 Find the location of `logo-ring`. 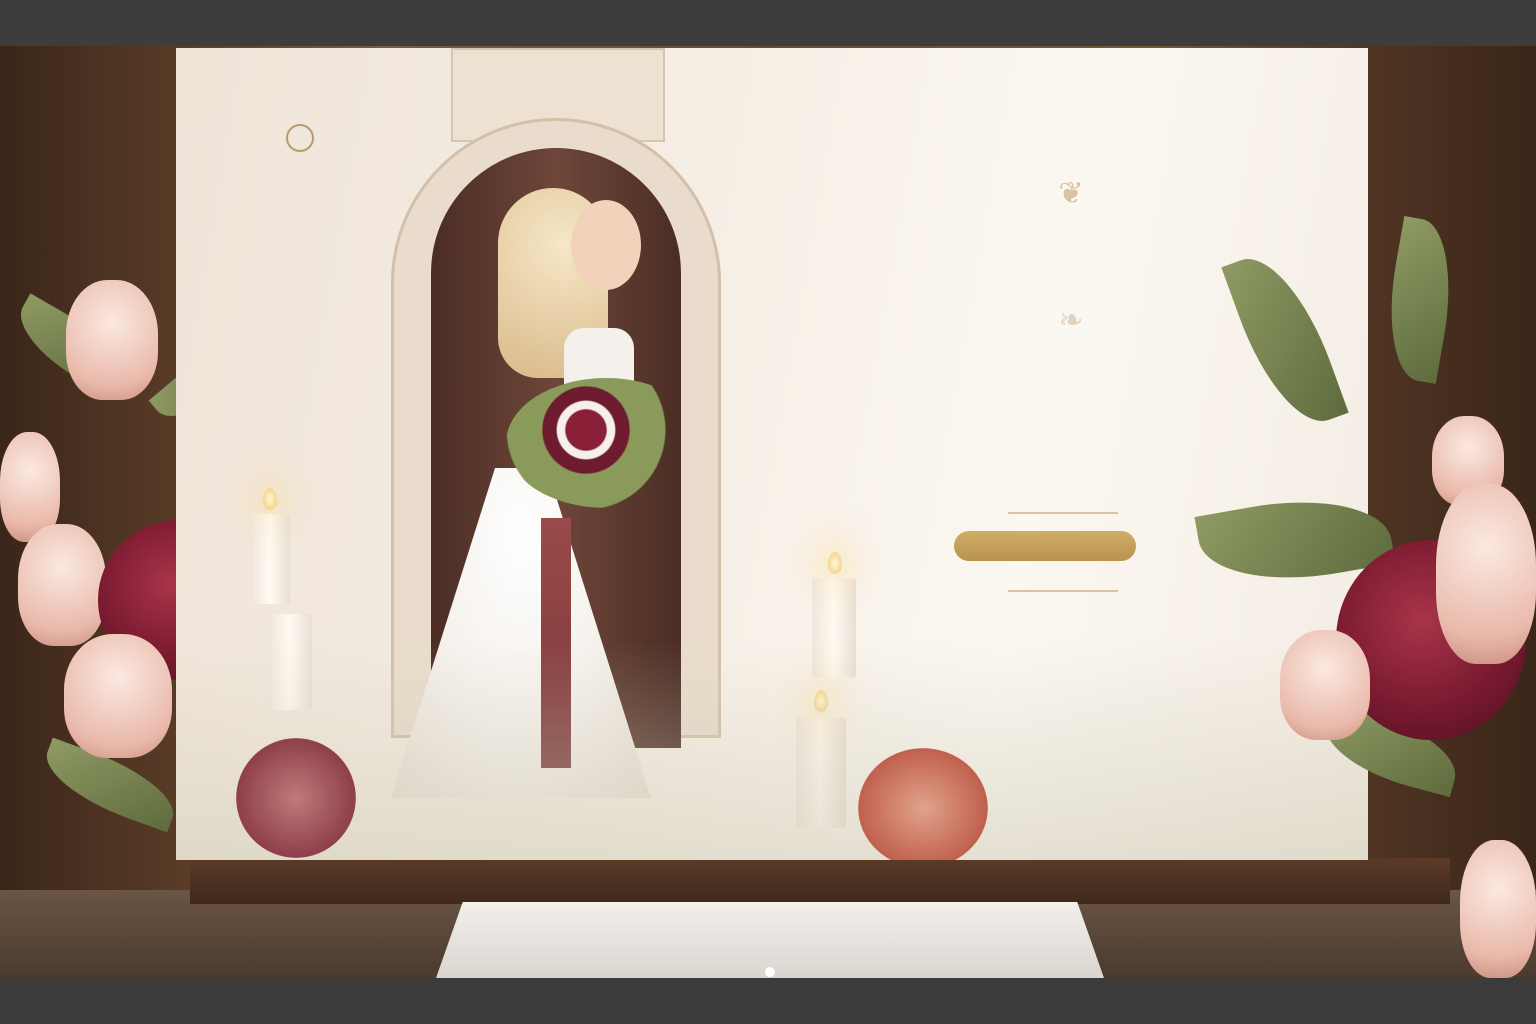

logo-ring is located at coordinates (300, 138).